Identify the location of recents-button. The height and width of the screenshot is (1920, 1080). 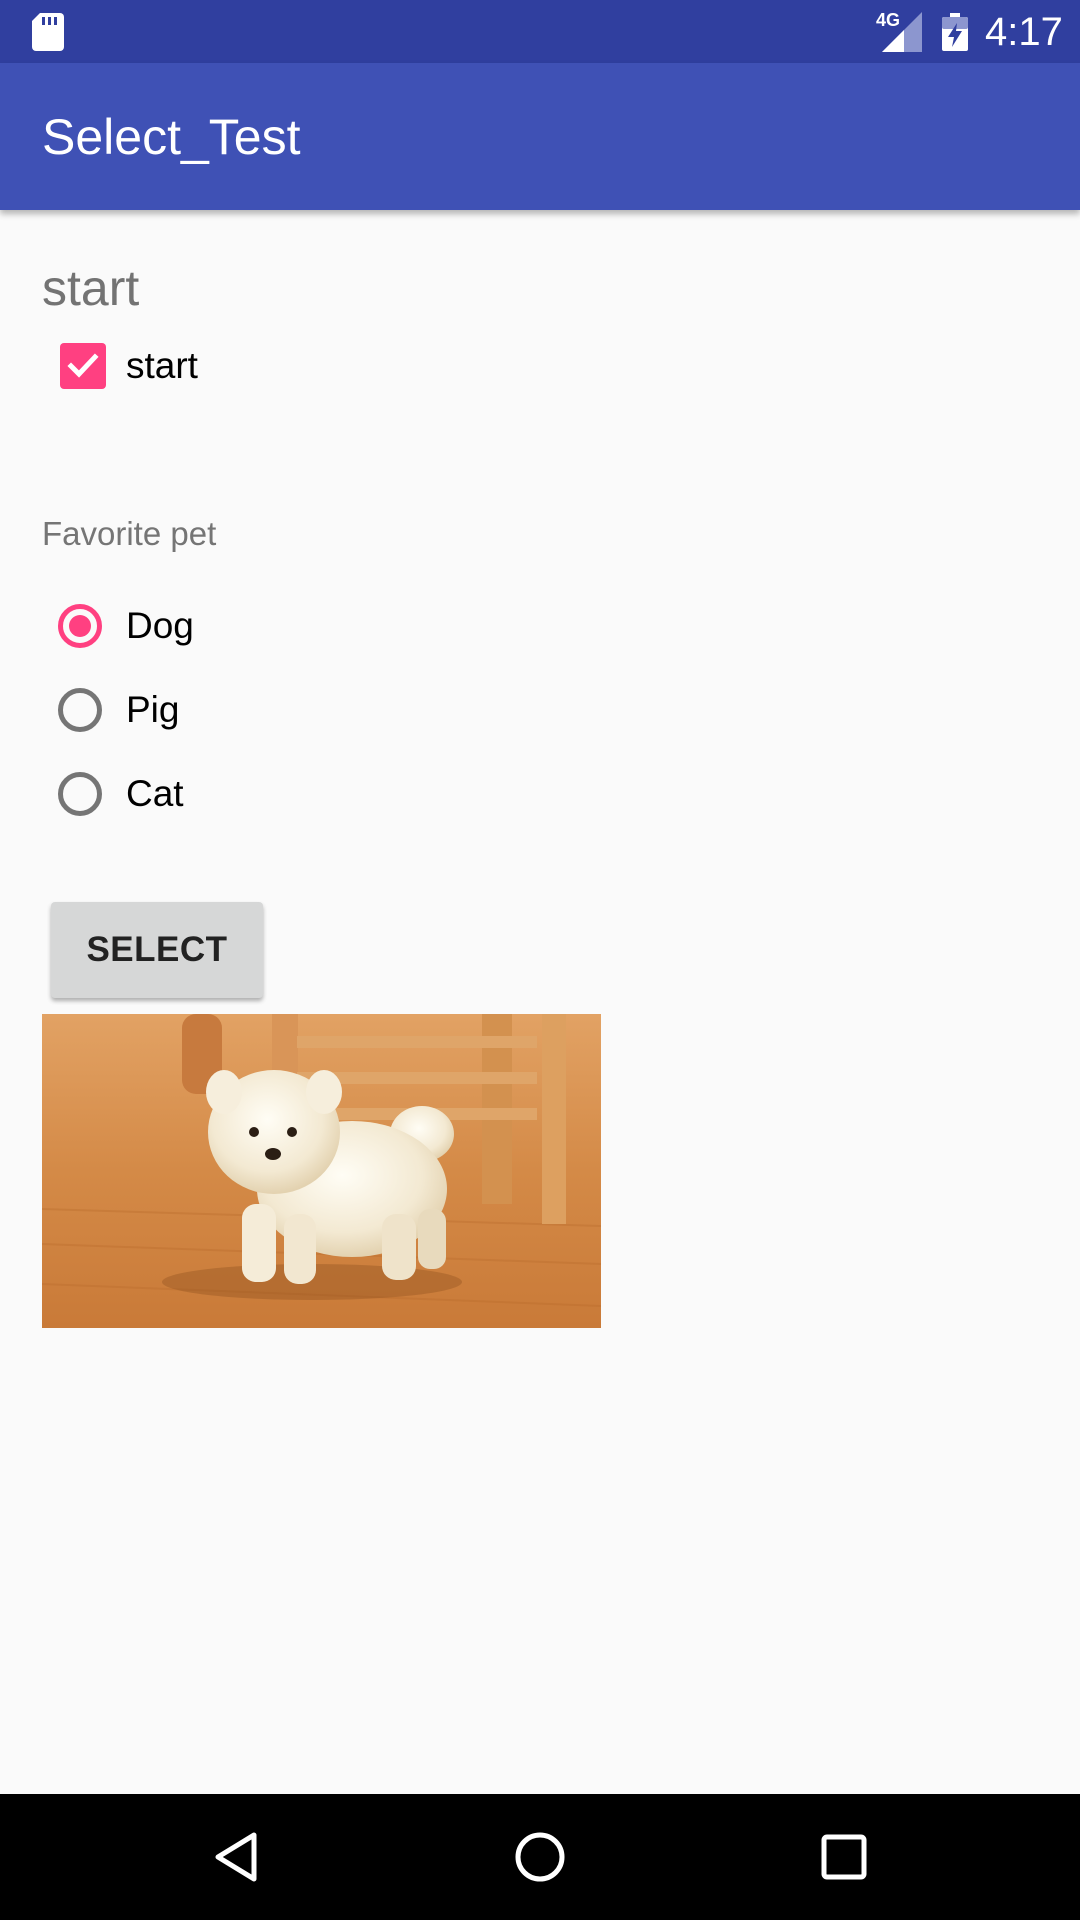
(844, 1857).